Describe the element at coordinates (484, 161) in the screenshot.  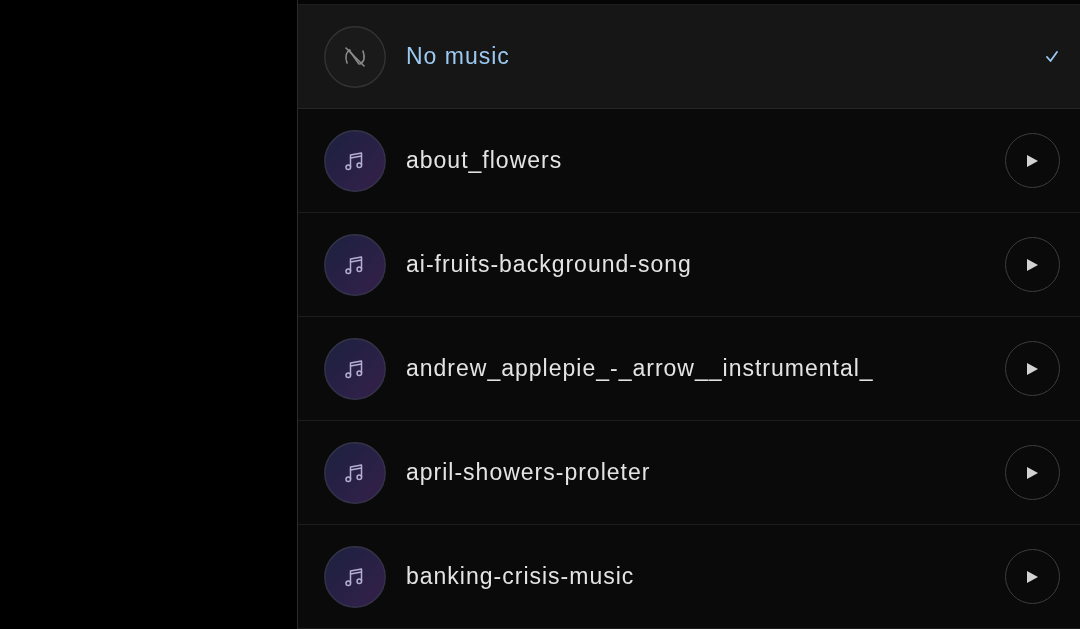
I see `track-title: about_flowers` at that location.